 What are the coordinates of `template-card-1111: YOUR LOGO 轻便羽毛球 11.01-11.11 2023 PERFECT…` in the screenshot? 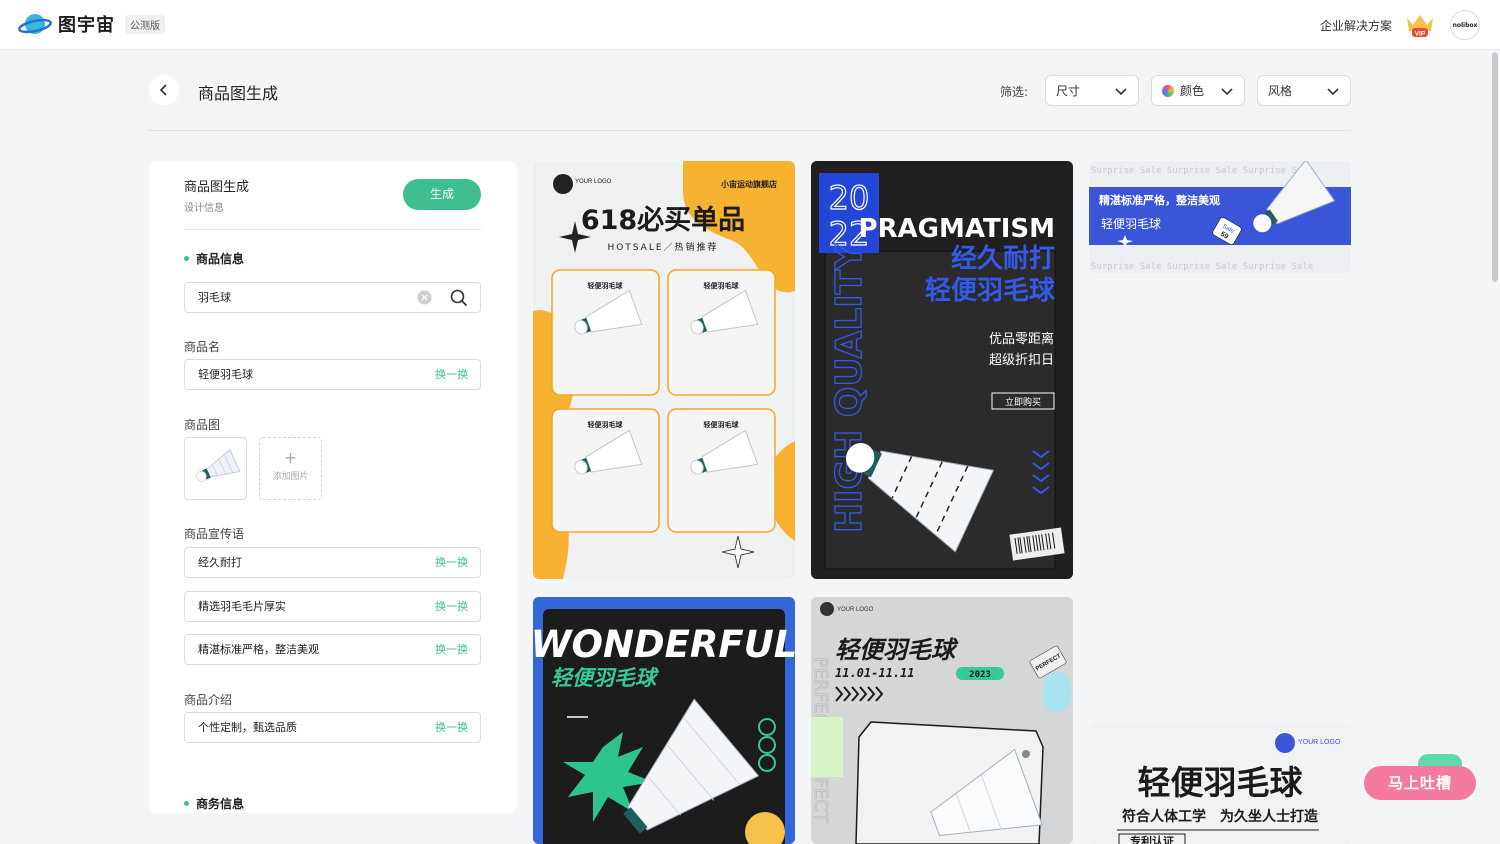 It's located at (942, 720).